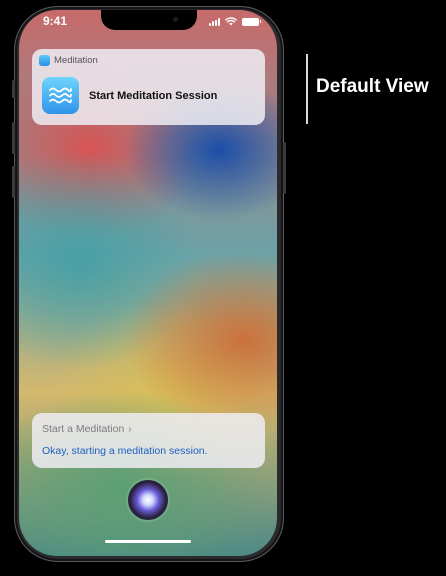 This screenshot has width=446, height=576. What do you see at coordinates (148, 500) in the screenshot?
I see `siri-orb-icon` at bounding box center [148, 500].